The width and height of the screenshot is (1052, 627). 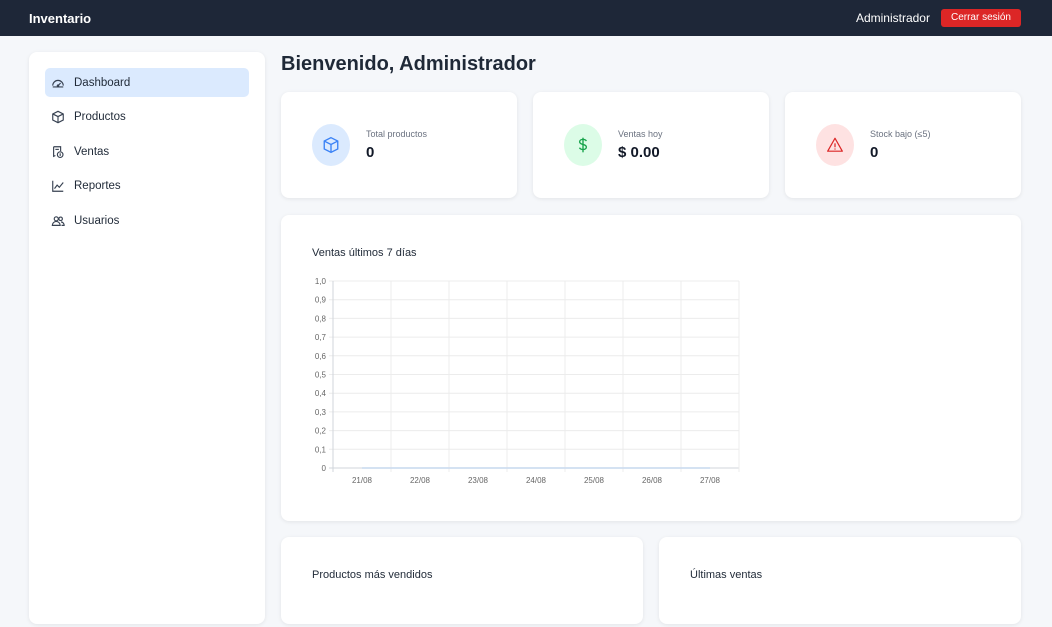 I want to click on dollar-icon, so click(x=583, y=145).